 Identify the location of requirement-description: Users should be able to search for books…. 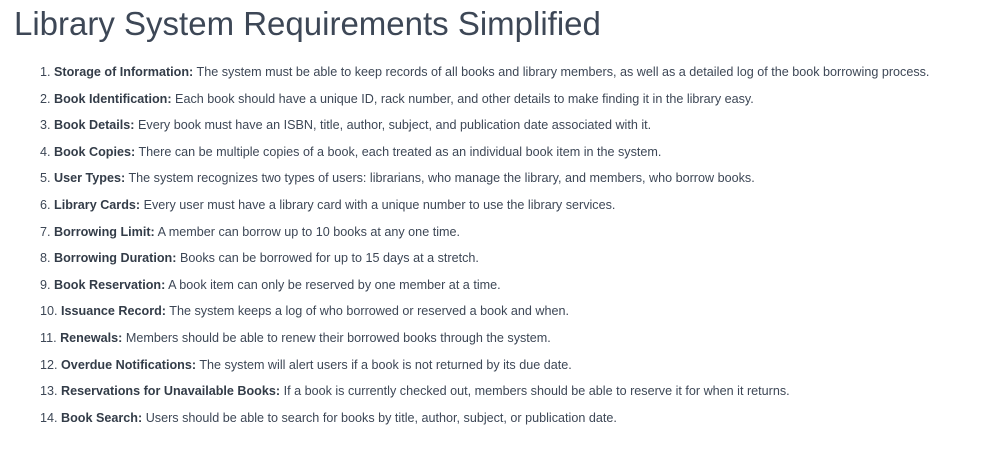
(379, 417).